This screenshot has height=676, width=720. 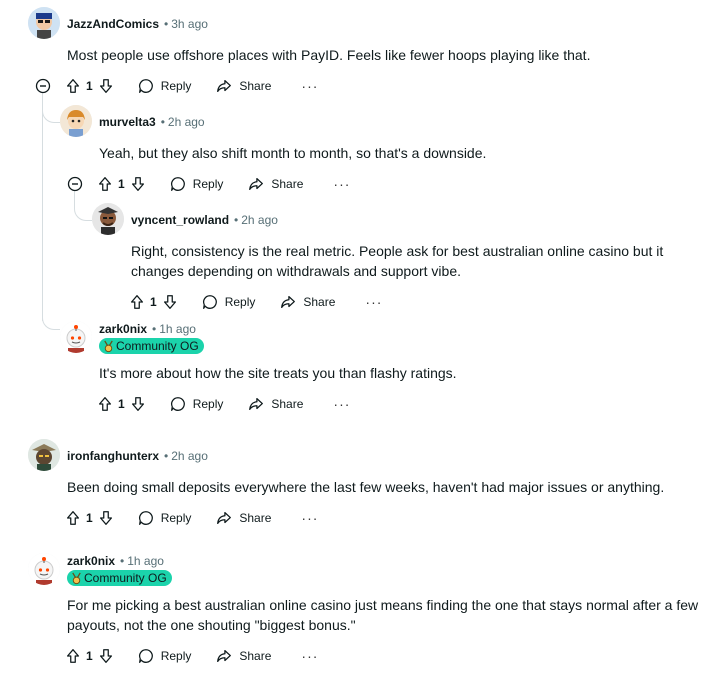 I want to click on author-name: ironfanghunterx, so click(x=113, y=456).